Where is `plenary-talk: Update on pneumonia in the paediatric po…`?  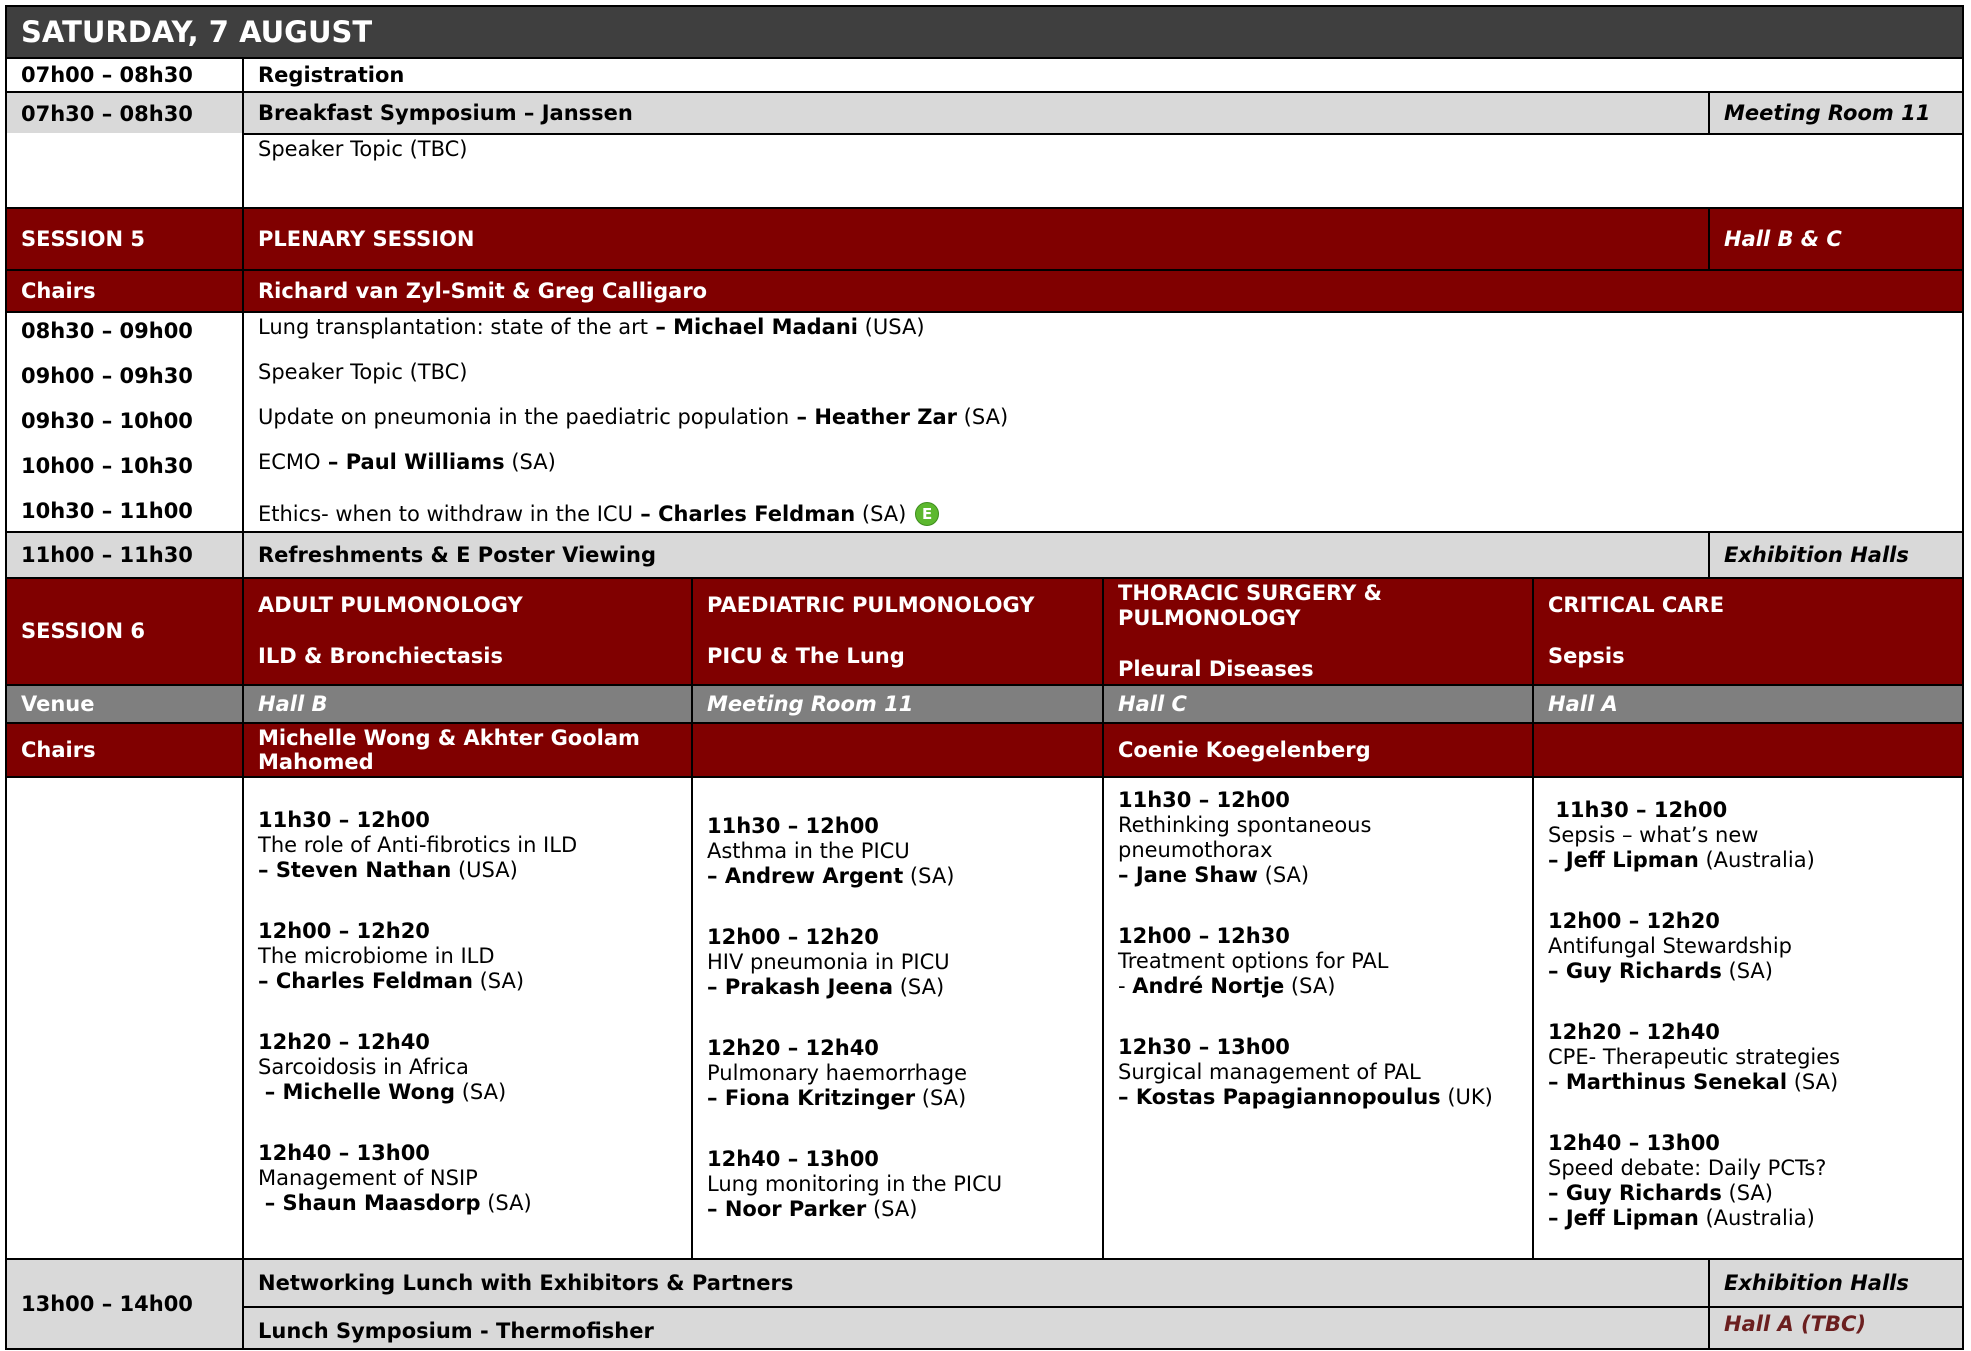 plenary-talk: Update on pneumonia in the paediatric po… is located at coordinates (633, 417).